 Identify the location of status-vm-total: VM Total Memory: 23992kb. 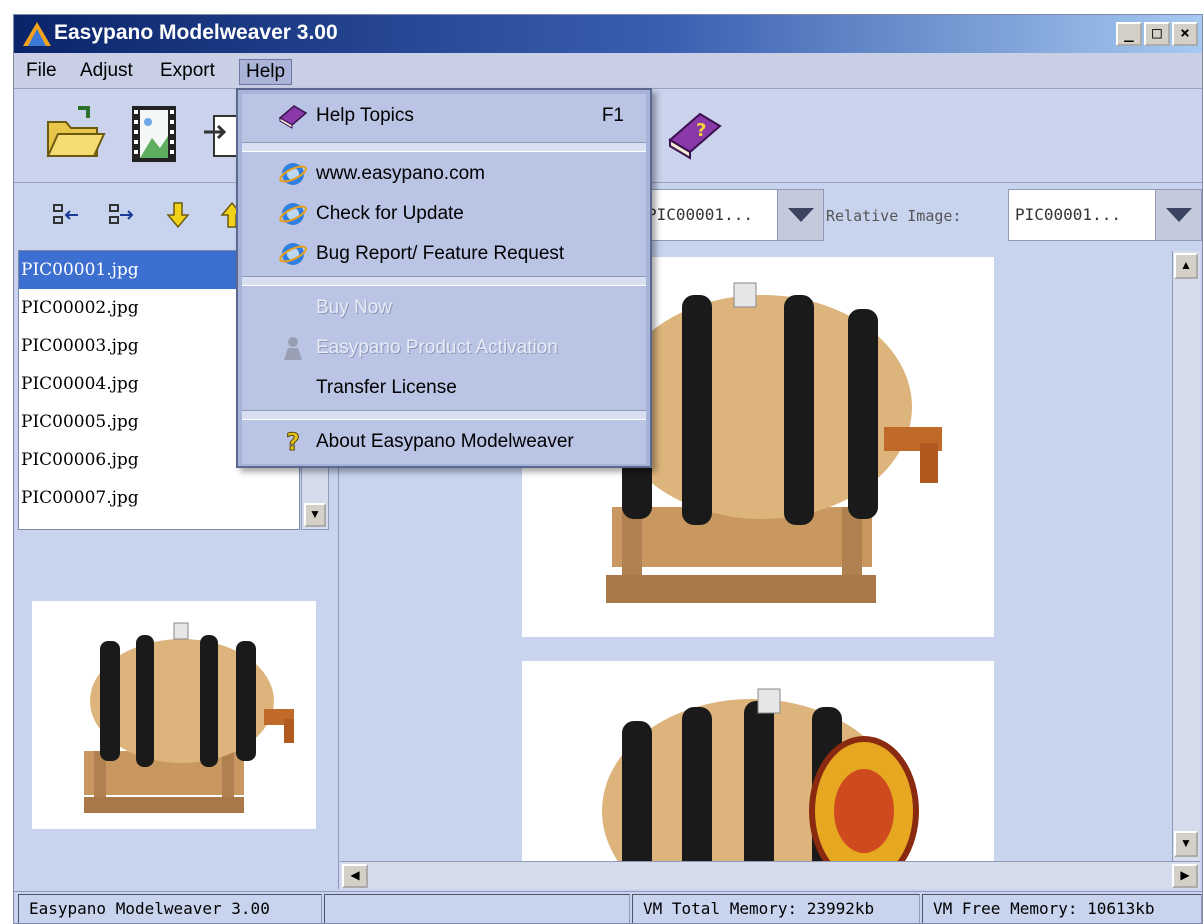
(776, 908).